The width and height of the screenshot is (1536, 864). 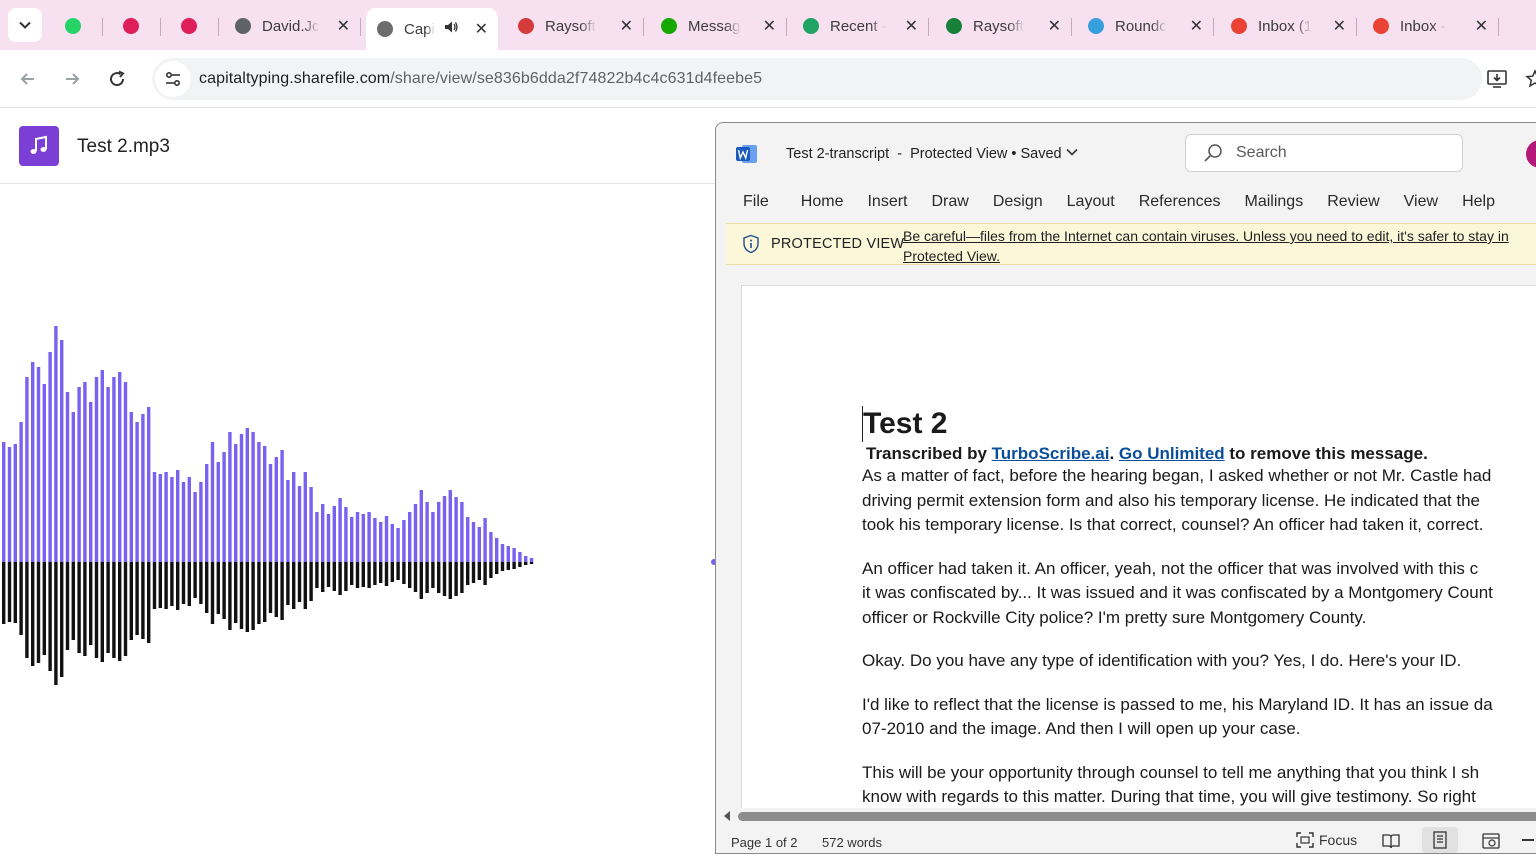 I want to click on ribbon-tab-design: Design, so click(x=1018, y=202).